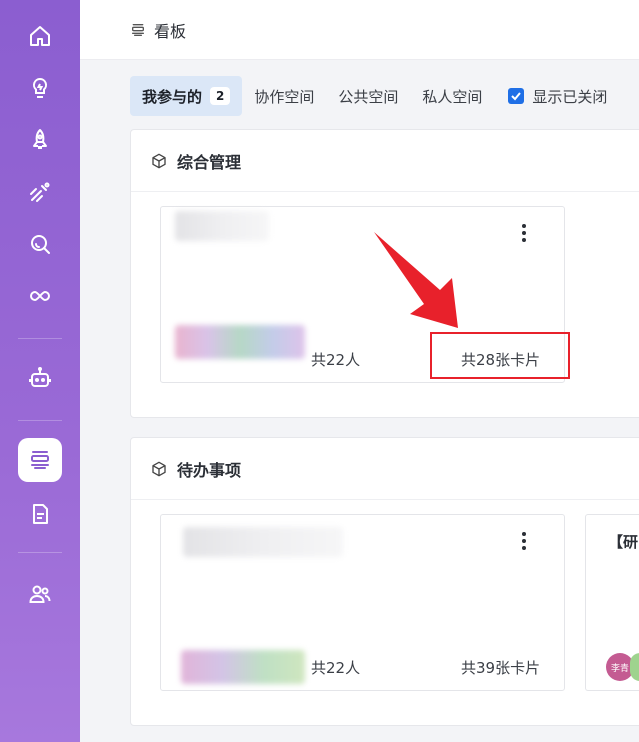 The width and height of the screenshot is (639, 742). Describe the element at coordinates (385, 469) in the screenshot. I see `section-header: 待办事项` at that location.